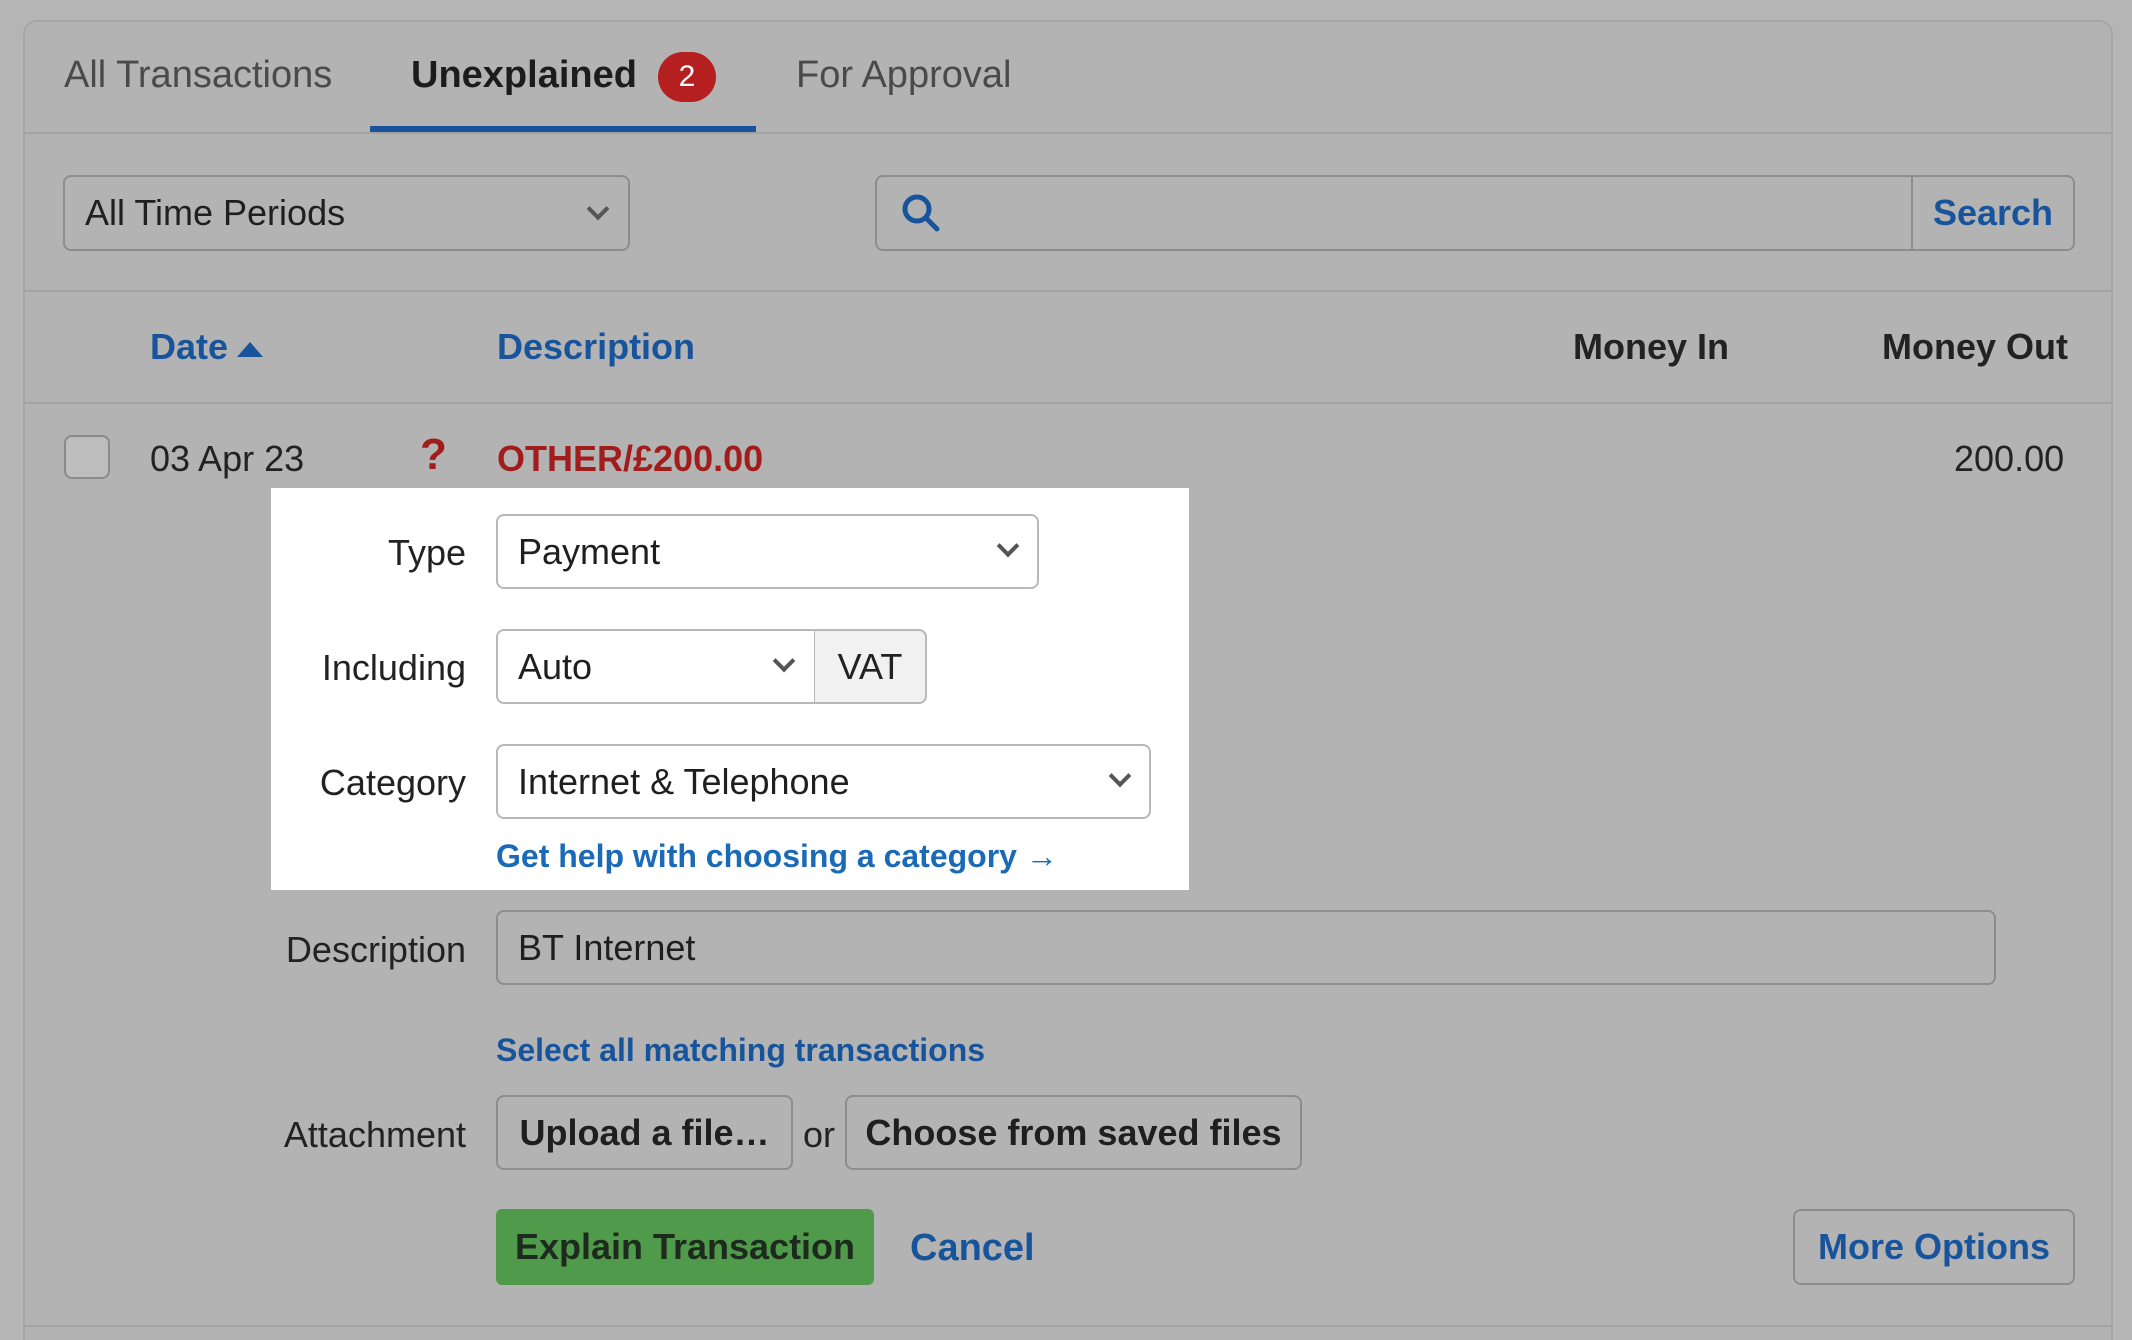  What do you see at coordinates (392, 782) in the screenshot?
I see `category-label: Category` at bounding box center [392, 782].